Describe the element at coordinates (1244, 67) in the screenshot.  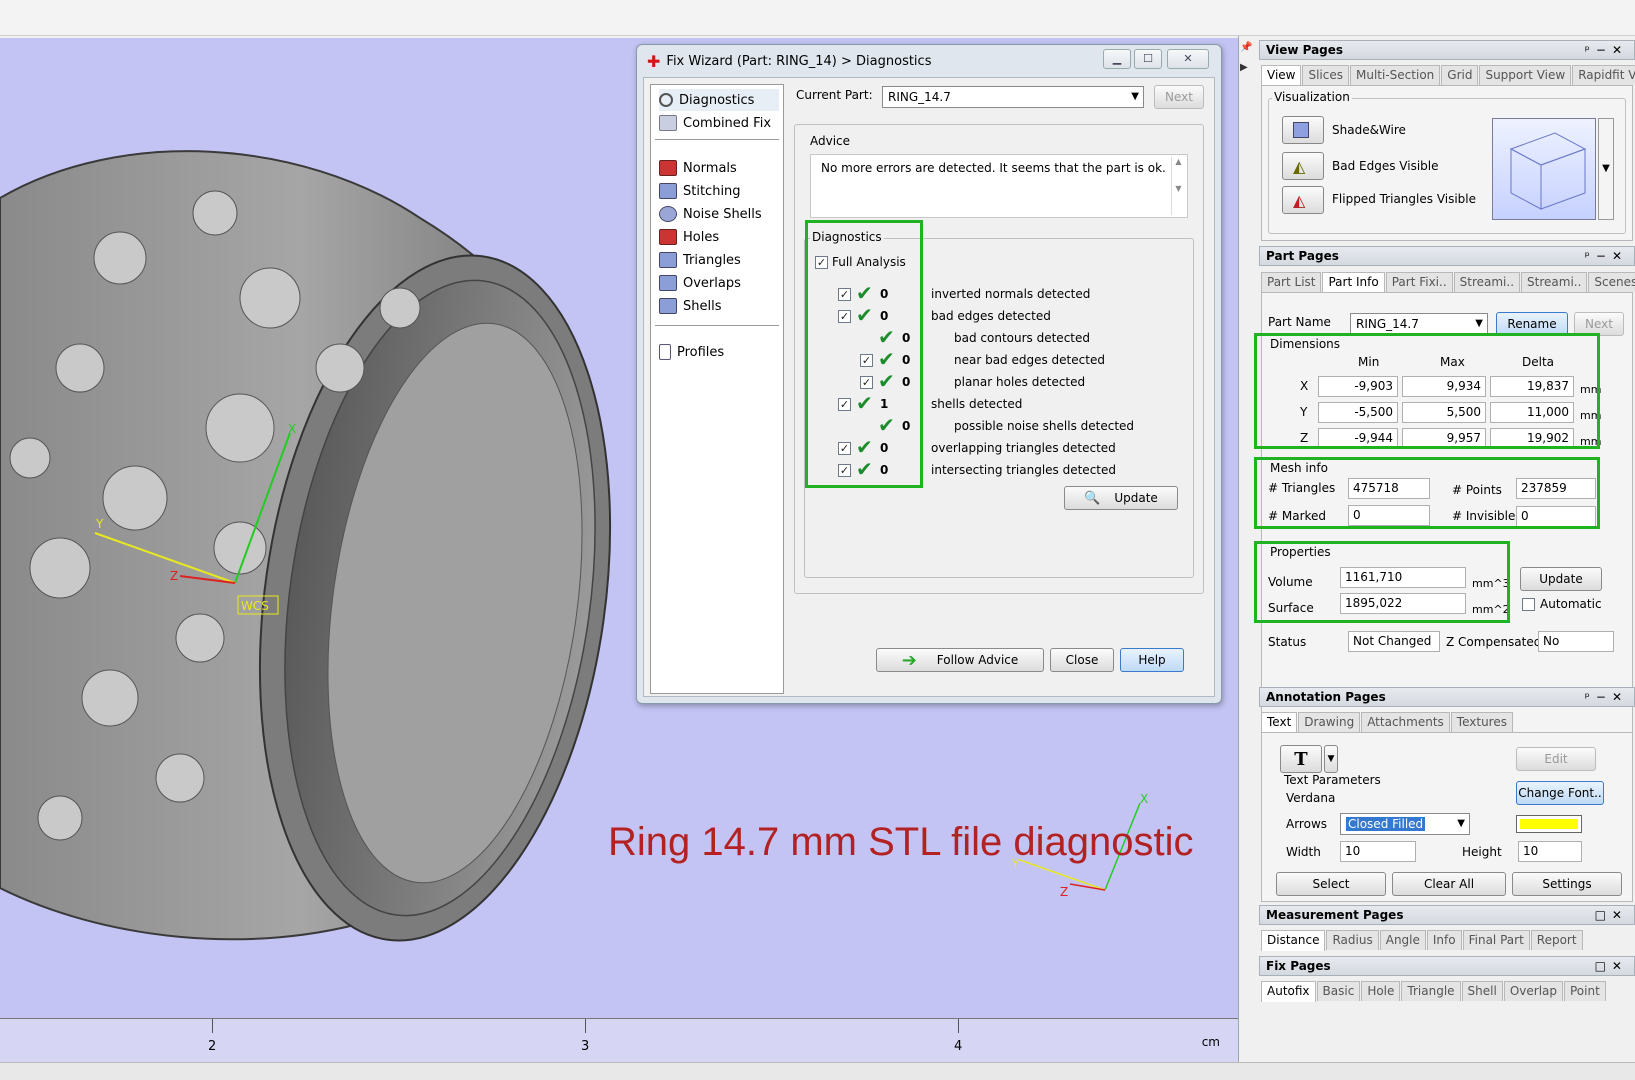
I see `expand-arrow-icon: ▶` at that location.